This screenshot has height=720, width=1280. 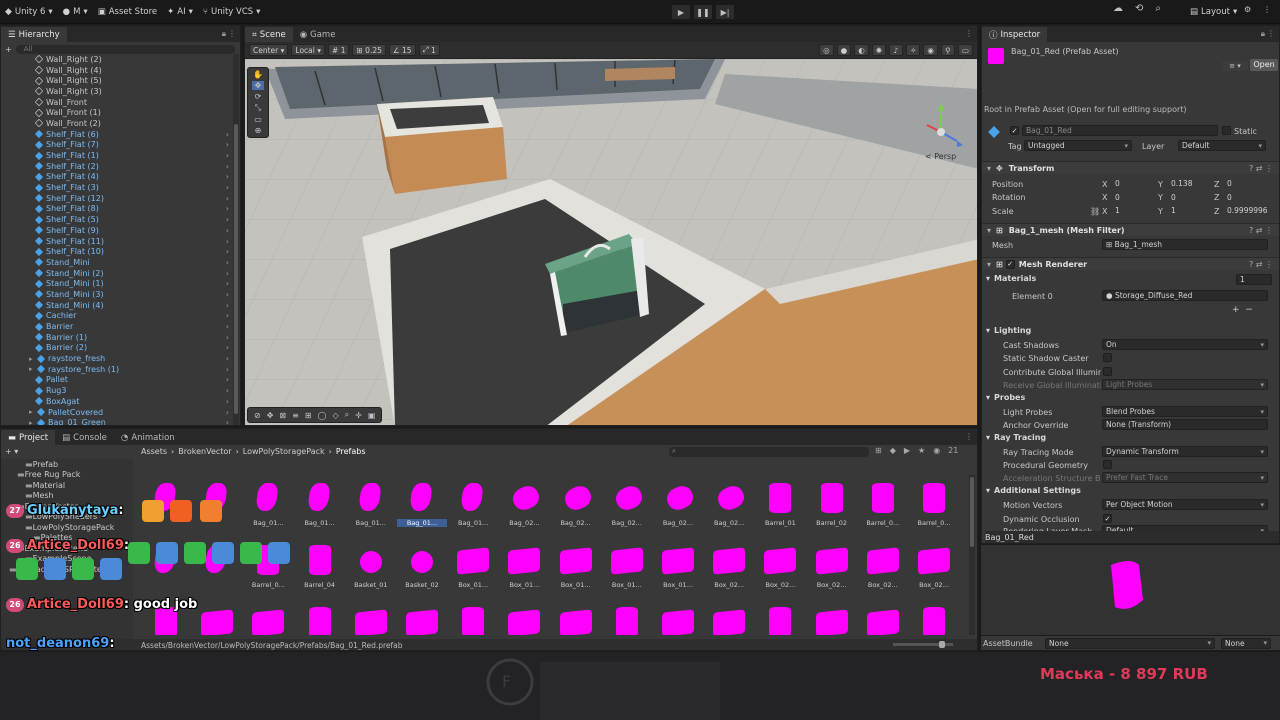 I want to click on hierarchy-item: Wall_Right (2), so click(x=117, y=59).